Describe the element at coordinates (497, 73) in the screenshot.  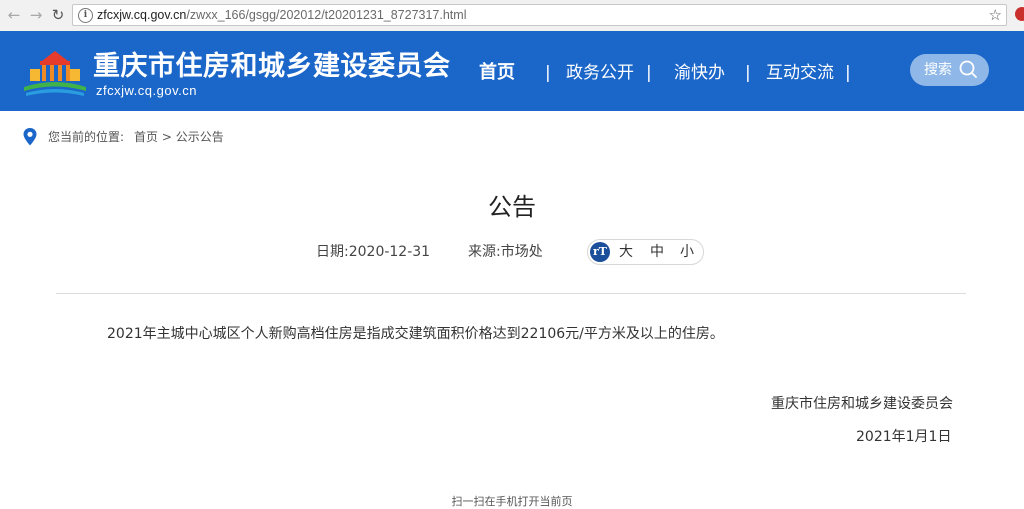
I see `nav-item-home: 首页` at that location.